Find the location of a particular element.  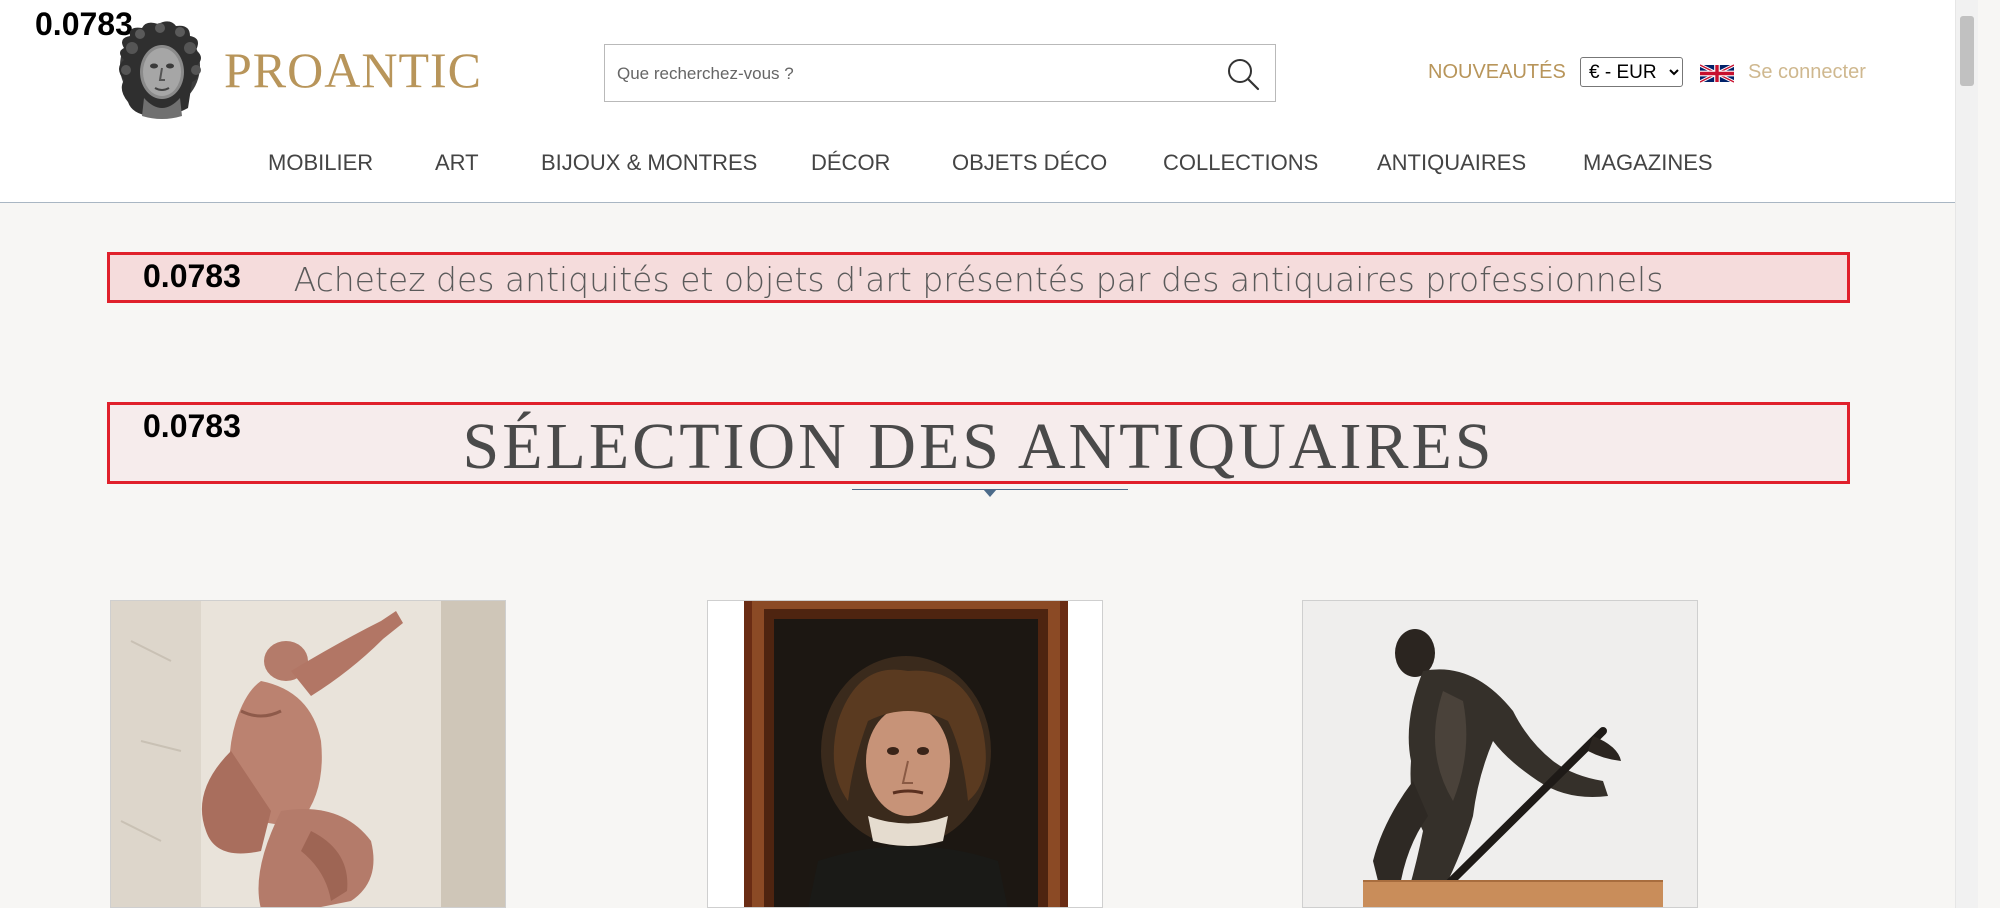

nav-item-bijoux-montres: BIJOUX & MONTRES is located at coordinates (649, 163).